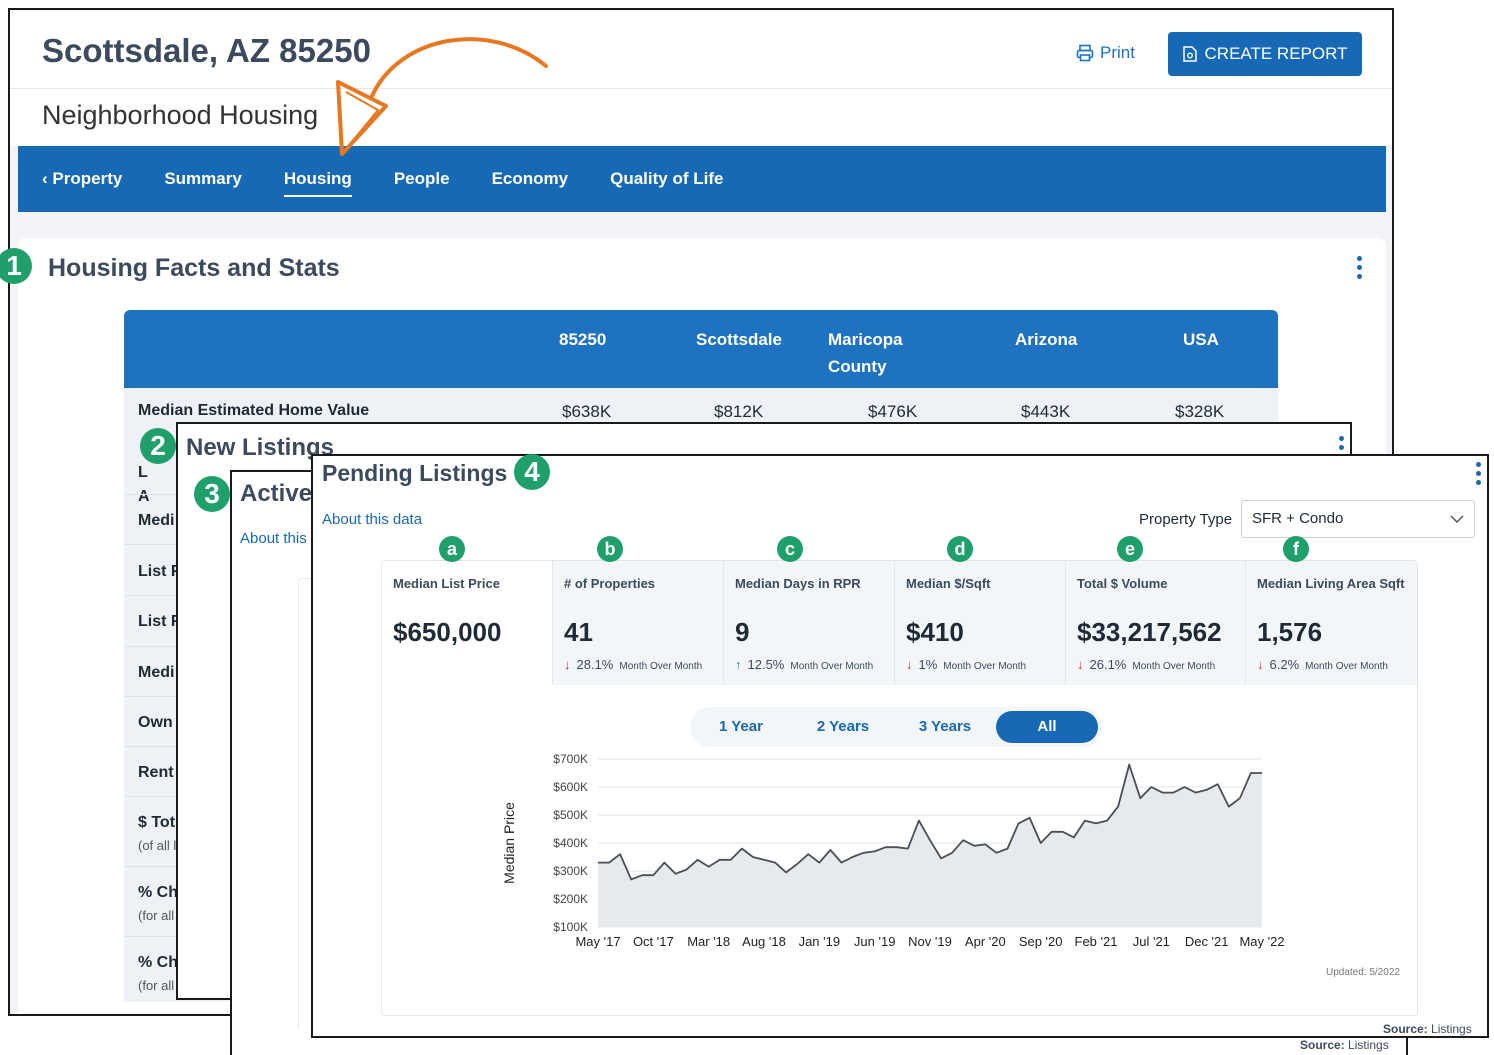 This screenshot has width=1494, height=1055. I want to click on y-tick-label: $300K, so click(570, 871).